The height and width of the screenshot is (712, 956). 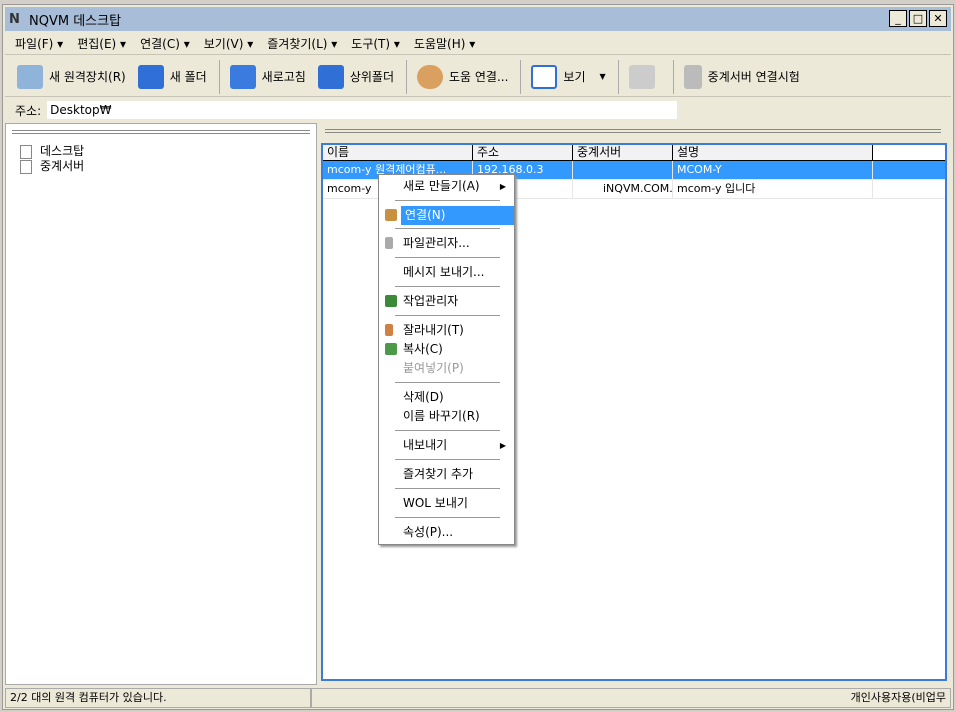 I want to click on menu-edit: 편집(E) ▾, so click(x=101, y=43).